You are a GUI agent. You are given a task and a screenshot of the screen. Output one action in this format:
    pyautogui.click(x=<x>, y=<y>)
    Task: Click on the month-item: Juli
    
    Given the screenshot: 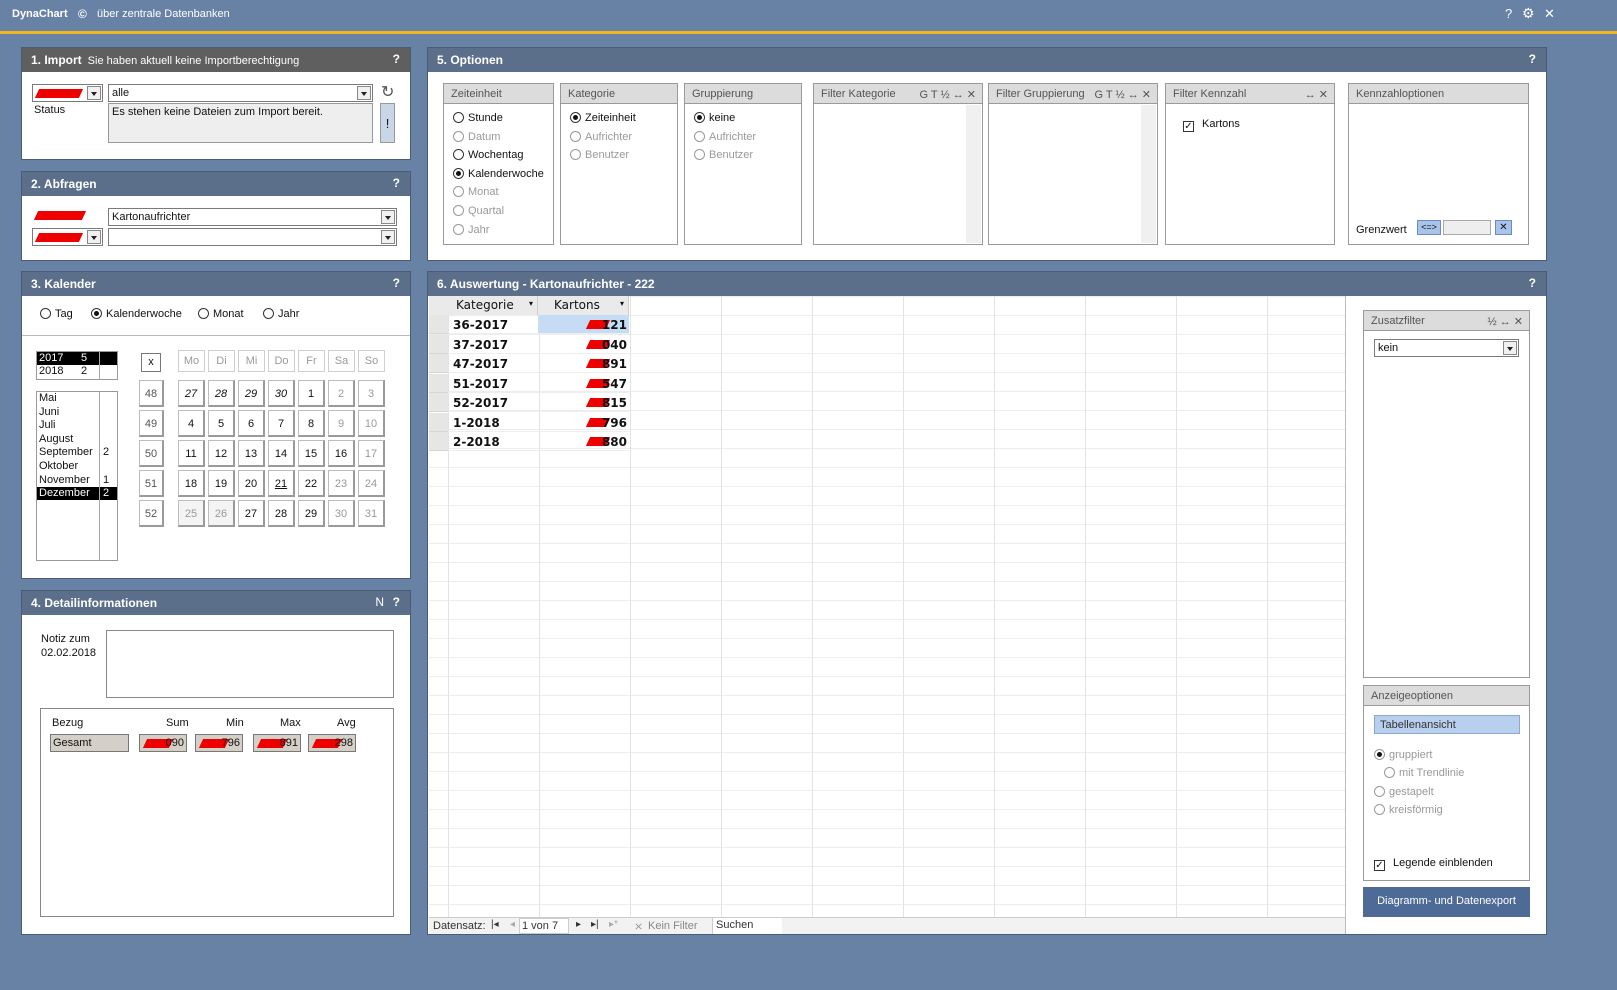 What is the action you would take?
    pyautogui.click(x=77, y=425)
    